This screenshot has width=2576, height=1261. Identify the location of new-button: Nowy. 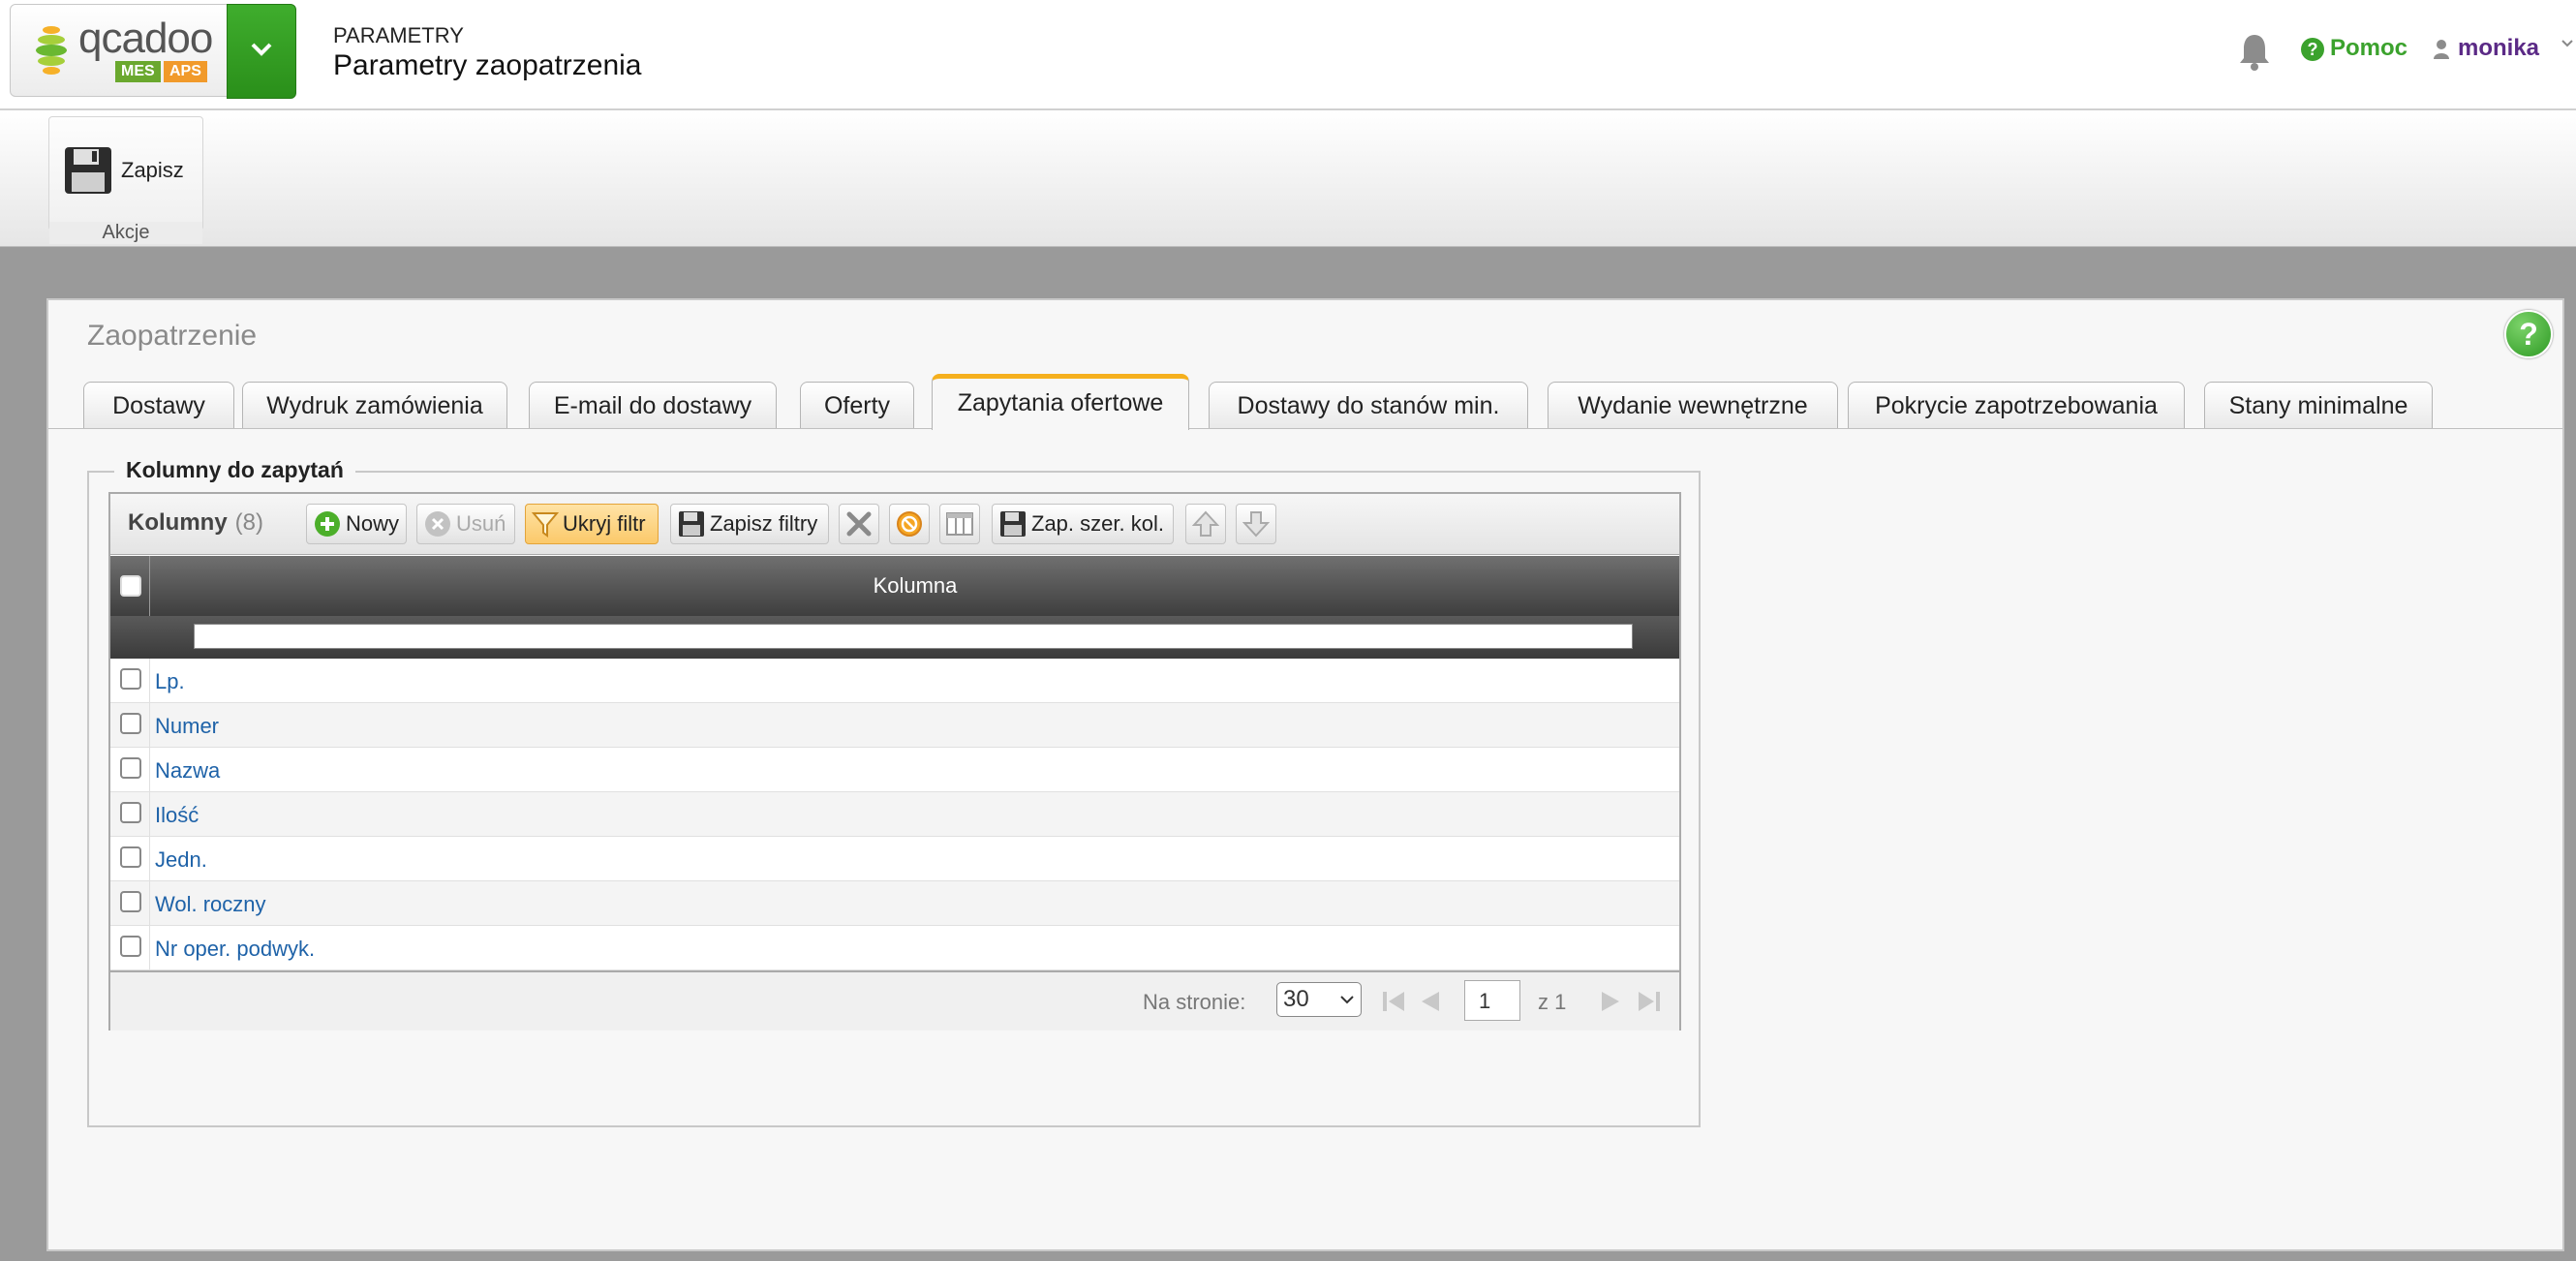
(356, 524).